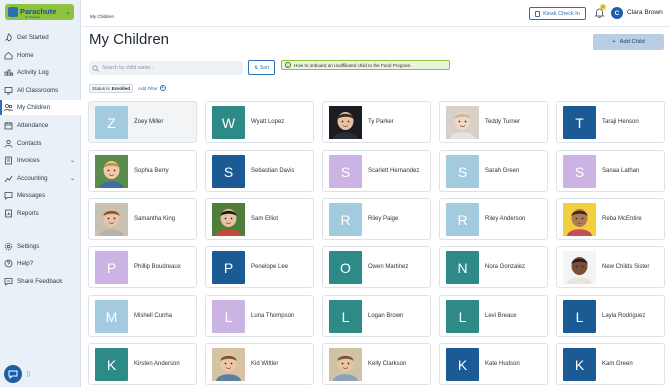  I want to click on sidebar-item-home: Home, so click(40, 55).